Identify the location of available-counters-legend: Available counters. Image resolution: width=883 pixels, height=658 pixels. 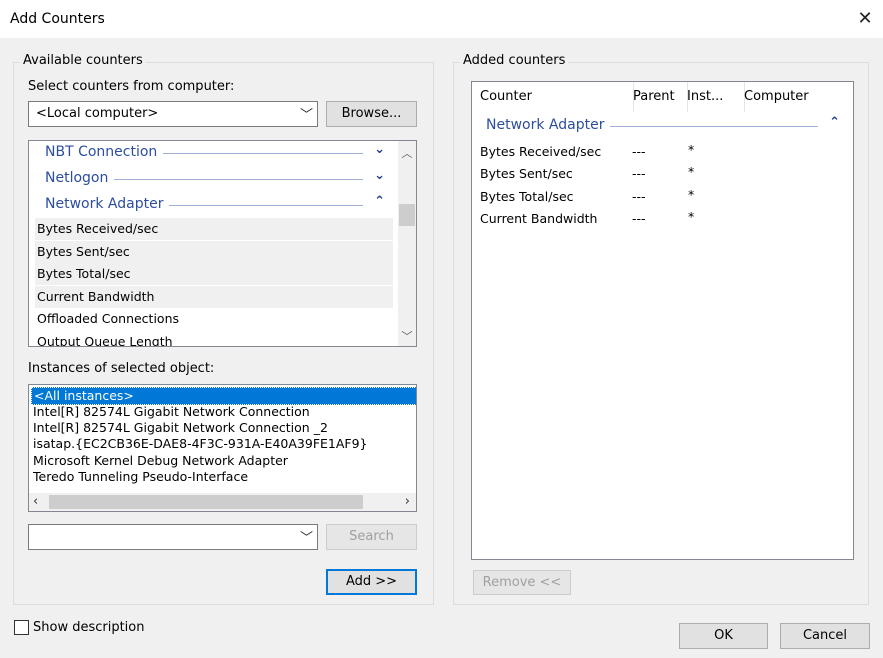
(83, 60).